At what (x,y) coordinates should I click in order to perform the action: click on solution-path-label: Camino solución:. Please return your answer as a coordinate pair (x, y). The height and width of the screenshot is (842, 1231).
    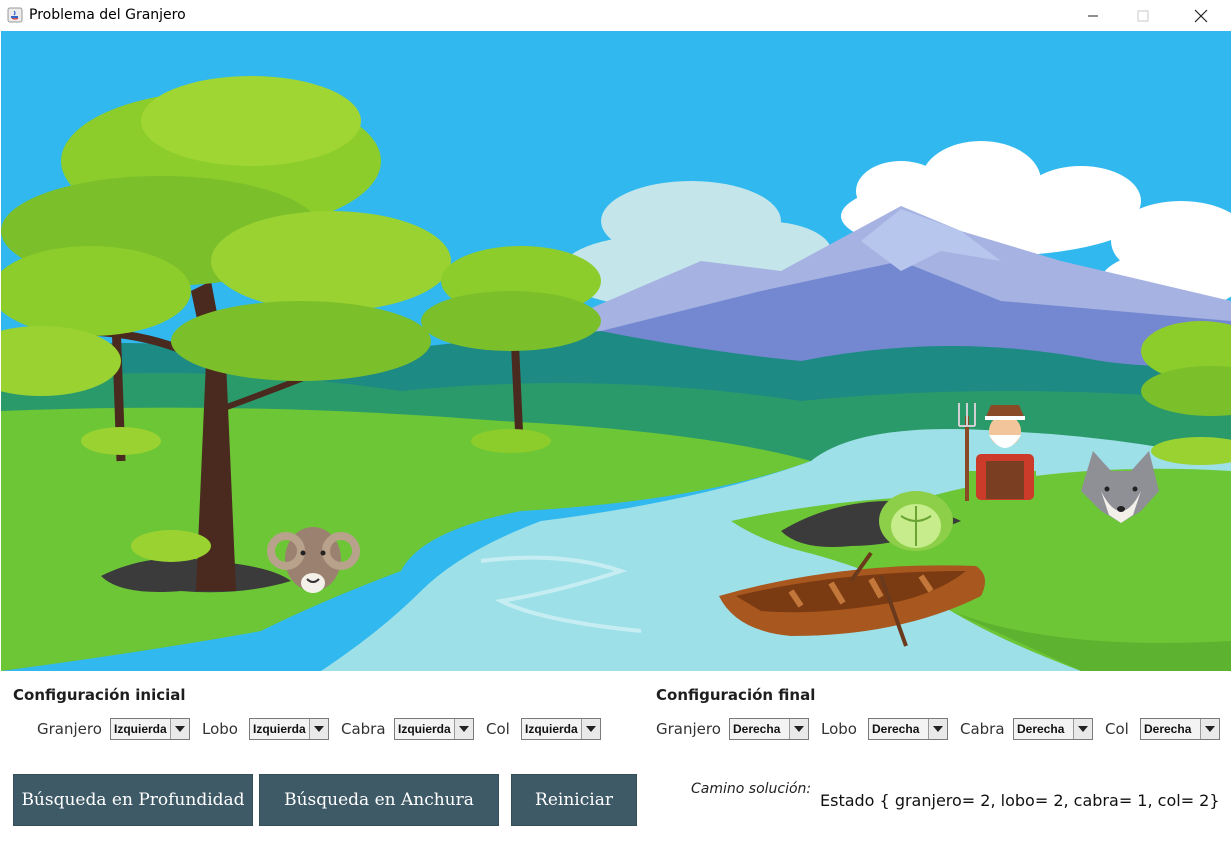
    Looking at the image, I should click on (751, 789).